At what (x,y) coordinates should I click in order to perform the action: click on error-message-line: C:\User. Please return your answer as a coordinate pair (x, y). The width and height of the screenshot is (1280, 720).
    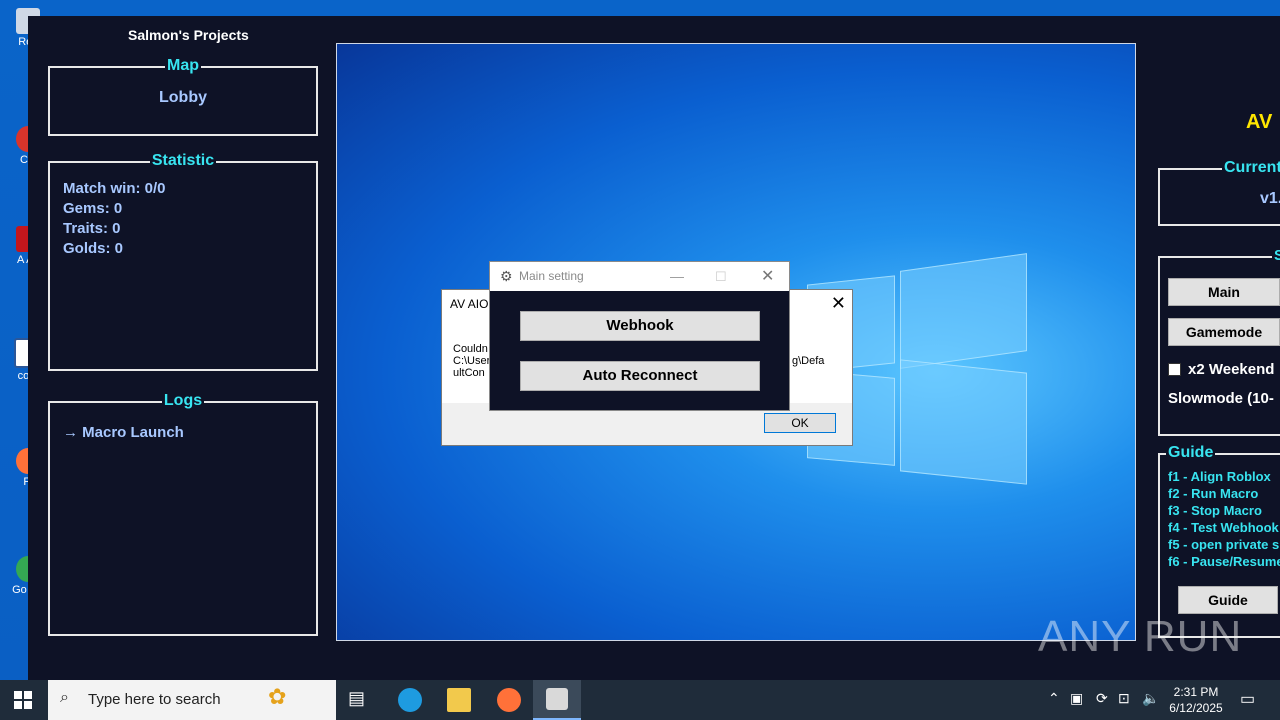
    Looking at the image, I should click on (472, 361).